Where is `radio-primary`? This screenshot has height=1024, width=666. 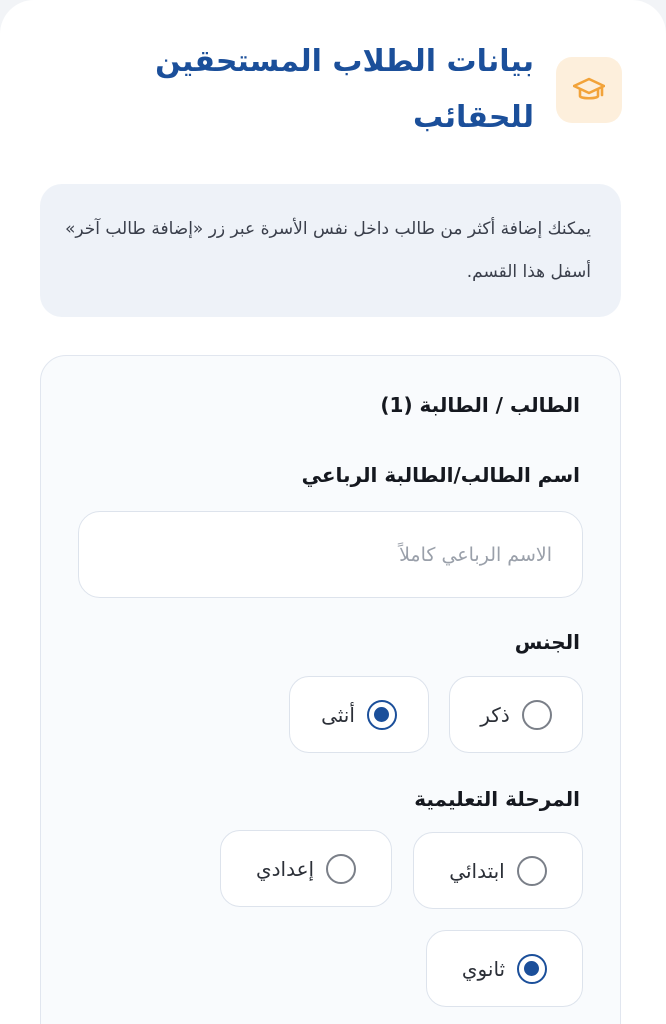
radio-primary is located at coordinates (531, 870).